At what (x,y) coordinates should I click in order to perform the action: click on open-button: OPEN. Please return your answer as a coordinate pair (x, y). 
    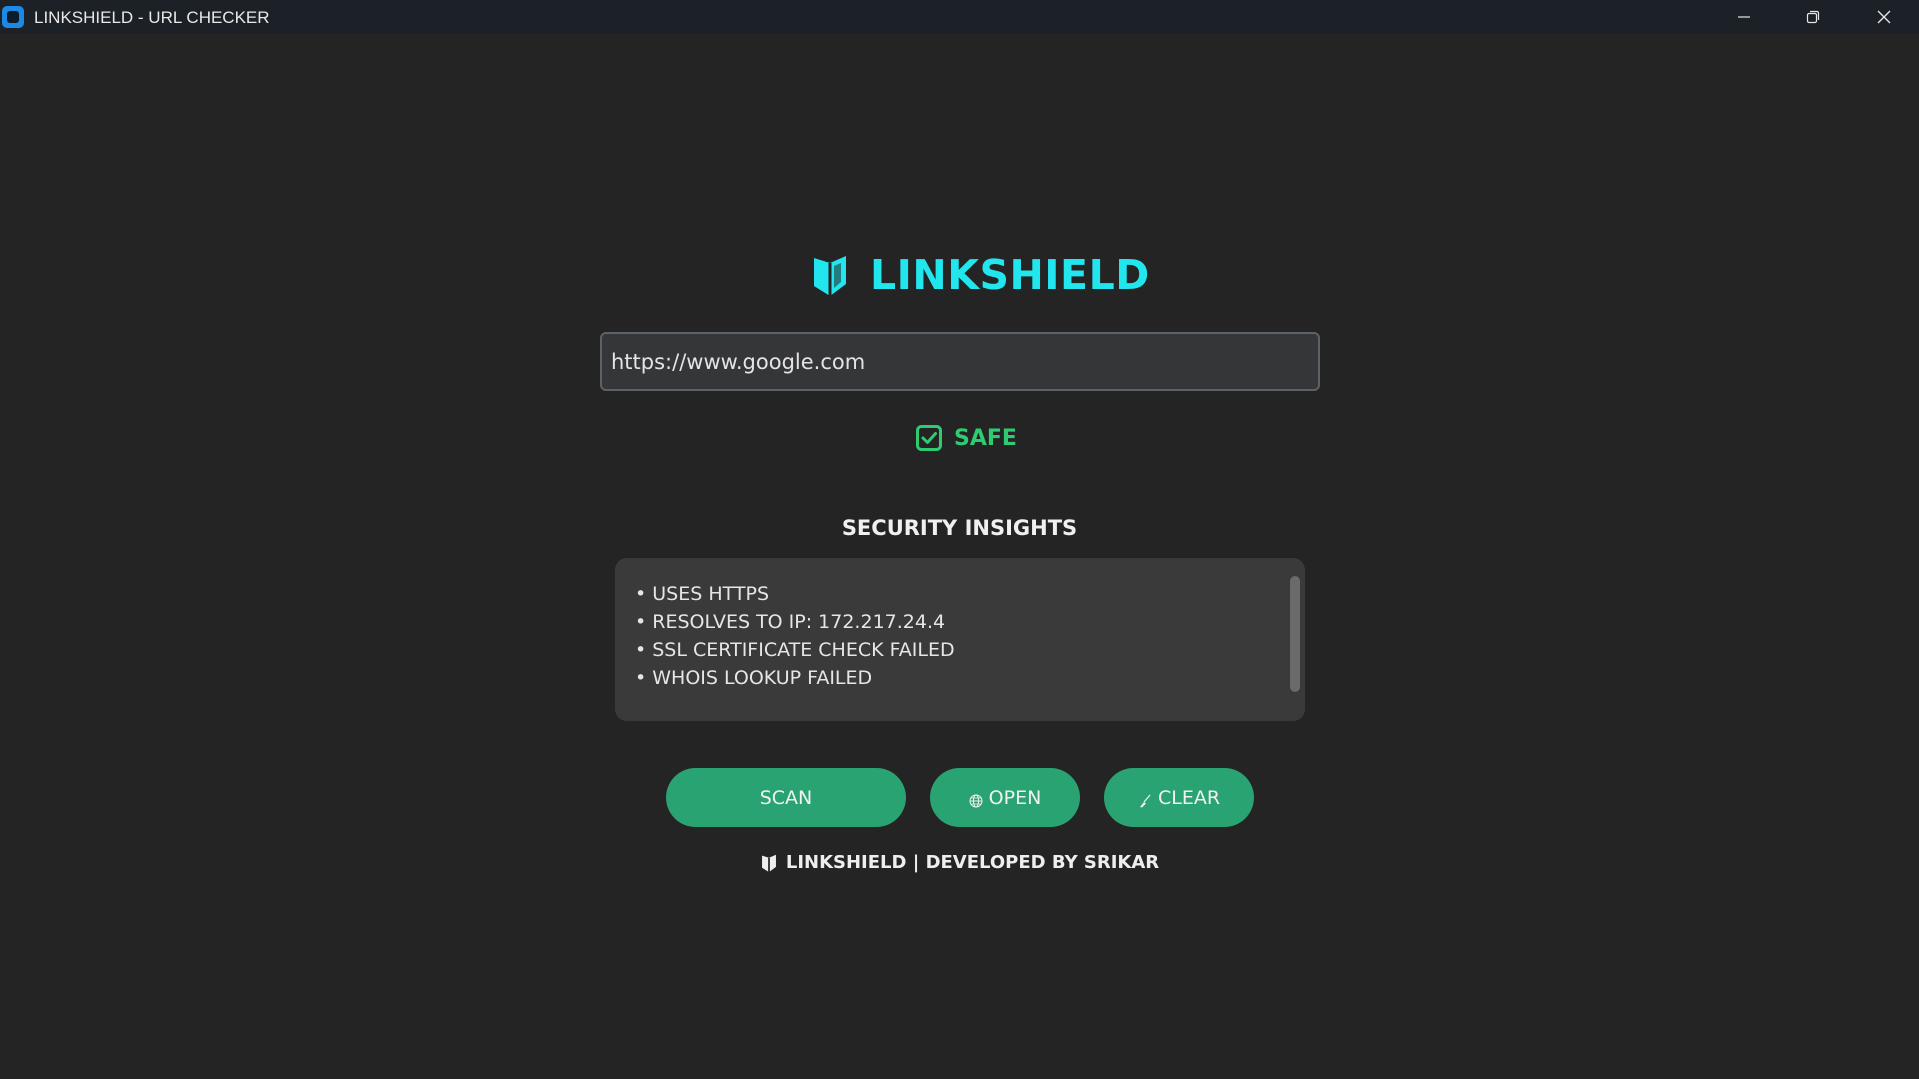
    Looking at the image, I should click on (1005, 797).